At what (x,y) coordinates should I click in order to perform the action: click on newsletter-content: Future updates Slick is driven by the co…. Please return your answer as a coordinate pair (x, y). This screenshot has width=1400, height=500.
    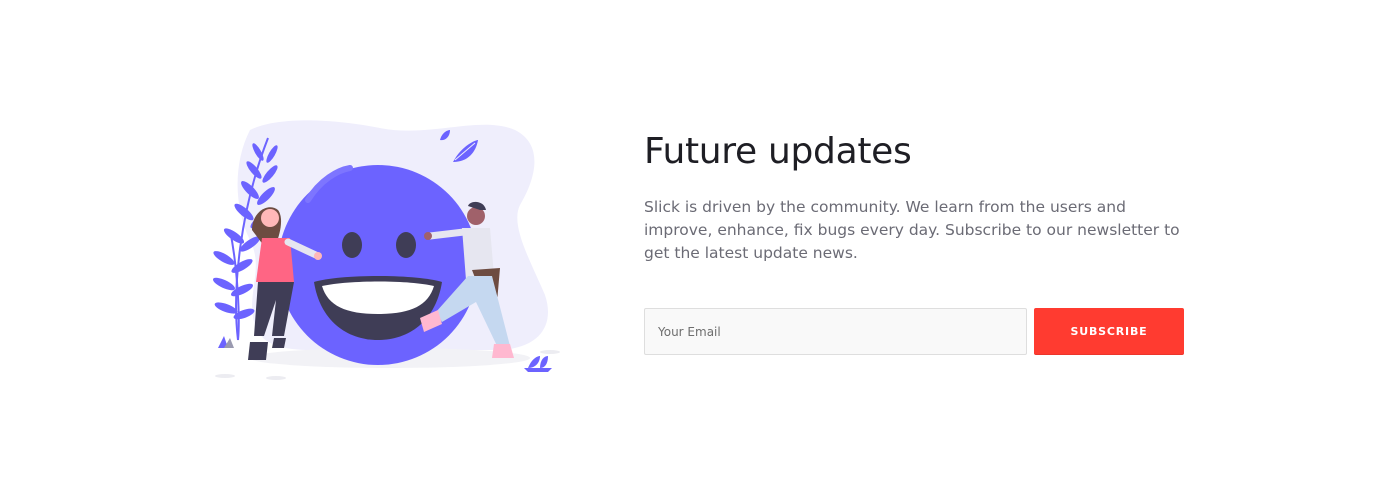
    Looking at the image, I should click on (916, 196).